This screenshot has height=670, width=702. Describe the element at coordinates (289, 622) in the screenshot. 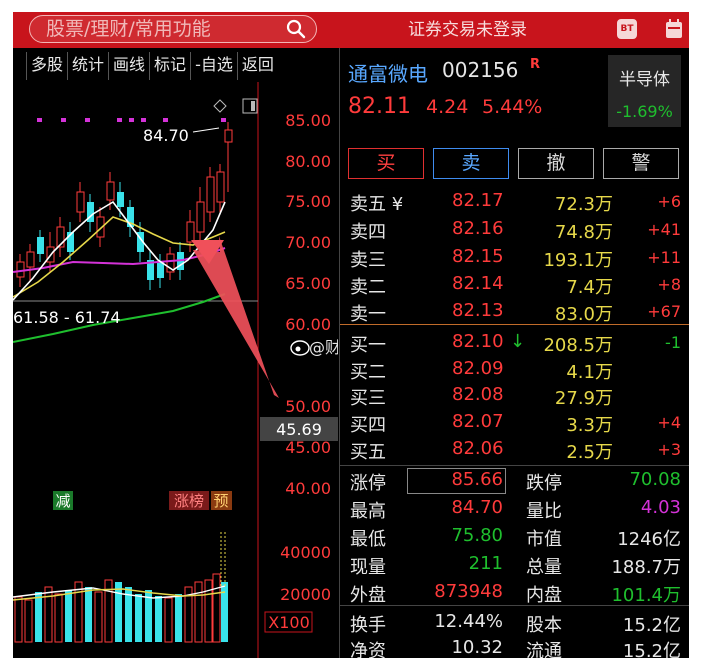

I see `volume-unit: X100` at that location.